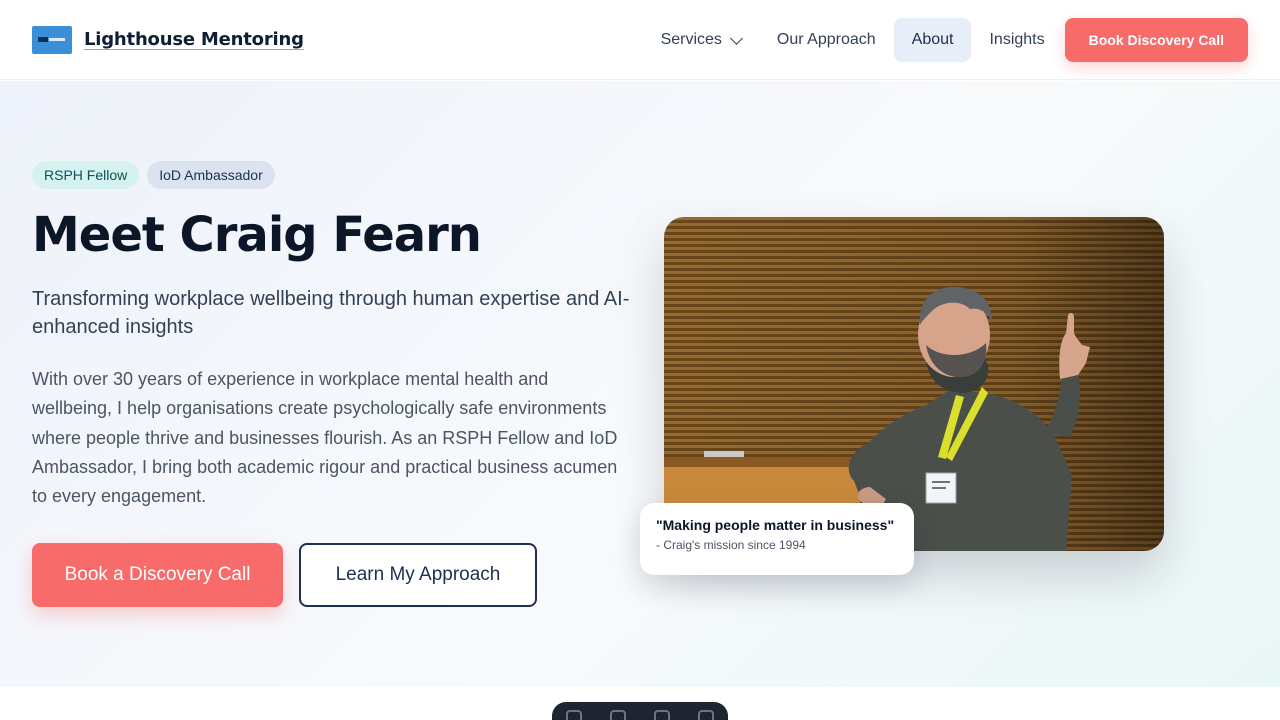 The image size is (1280, 720). What do you see at coordinates (932, 40) in the screenshot?
I see `nav-about: About` at bounding box center [932, 40].